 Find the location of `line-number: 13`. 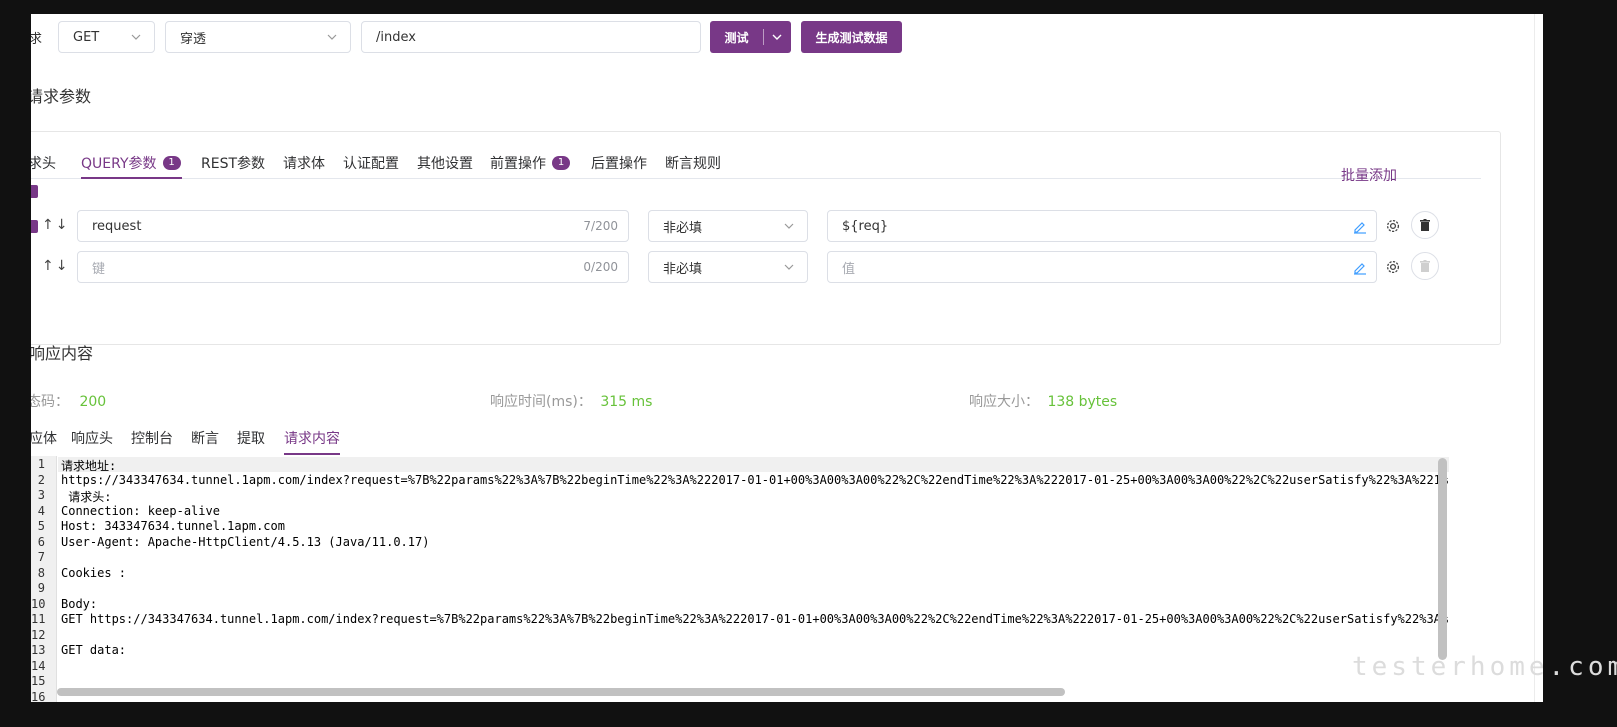

line-number: 13 is located at coordinates (38, 650).